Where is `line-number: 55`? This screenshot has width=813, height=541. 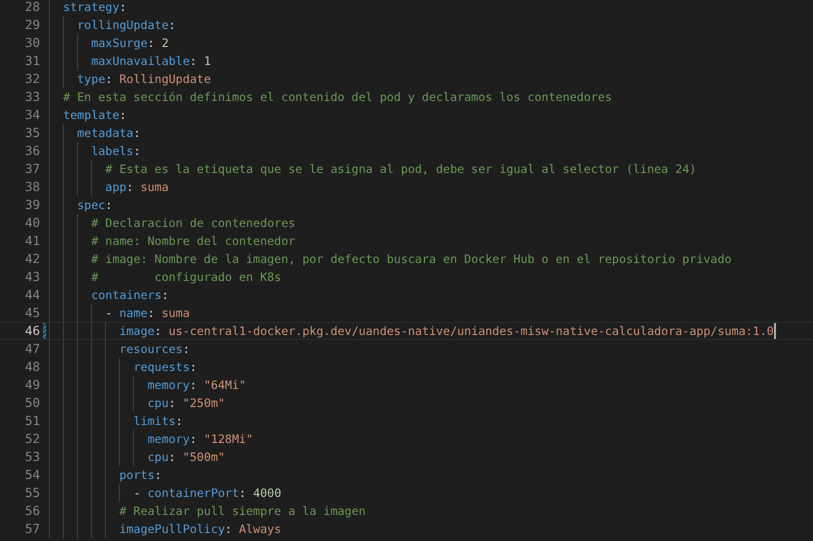
line-number: 55 is located at coordinates (32, 493).